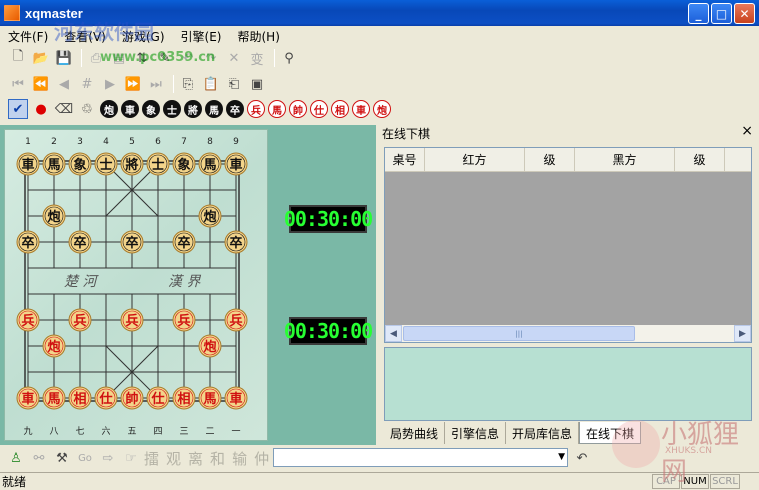  Describe the element at coordinates (561, 457) in the screenshot. I see `combo-dropdown-icon: ▼` at that location.